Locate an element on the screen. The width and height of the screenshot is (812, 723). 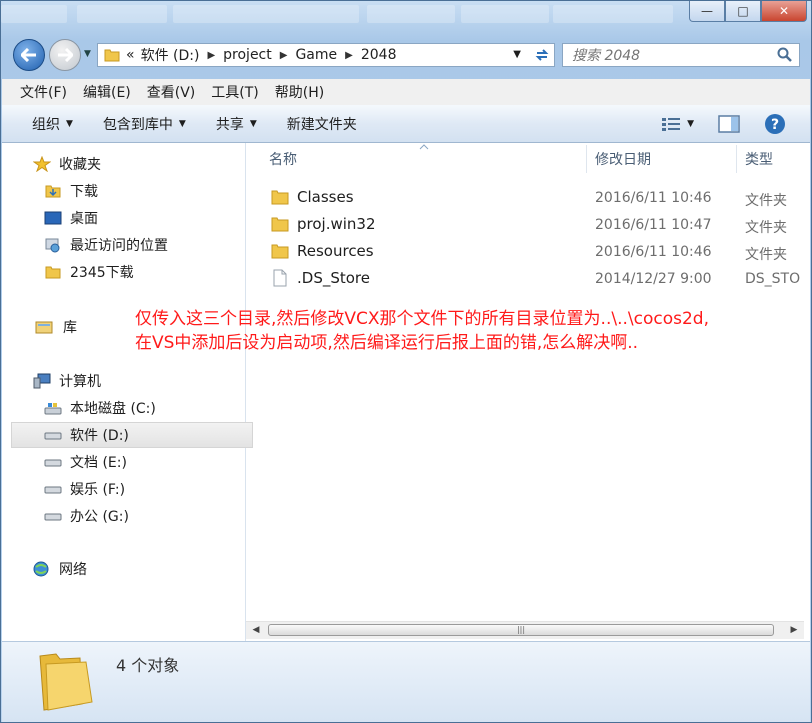
preview-pane-icon is located at coordinates (729, 123).